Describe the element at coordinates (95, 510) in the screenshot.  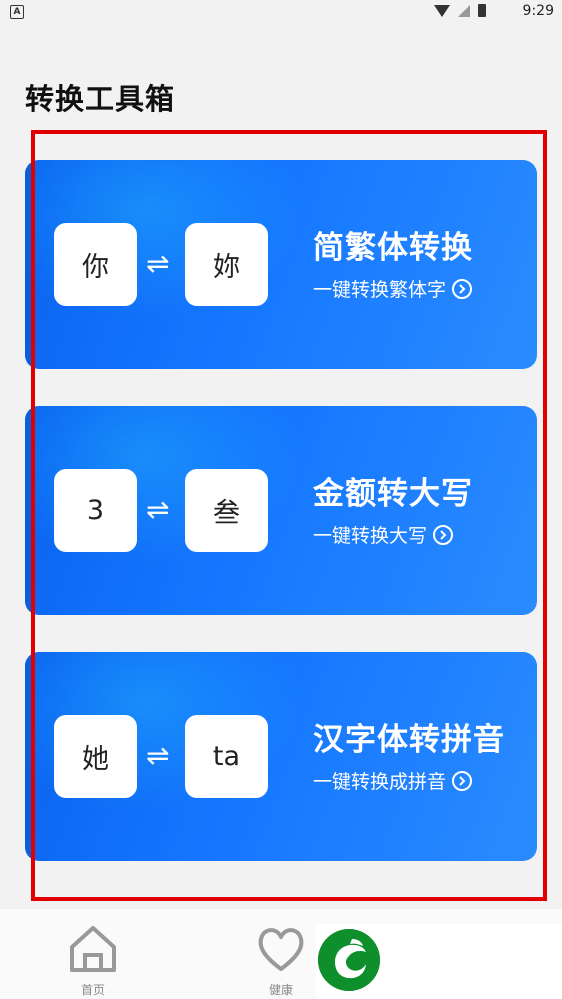
I see `source-char-box: 3` at that location.